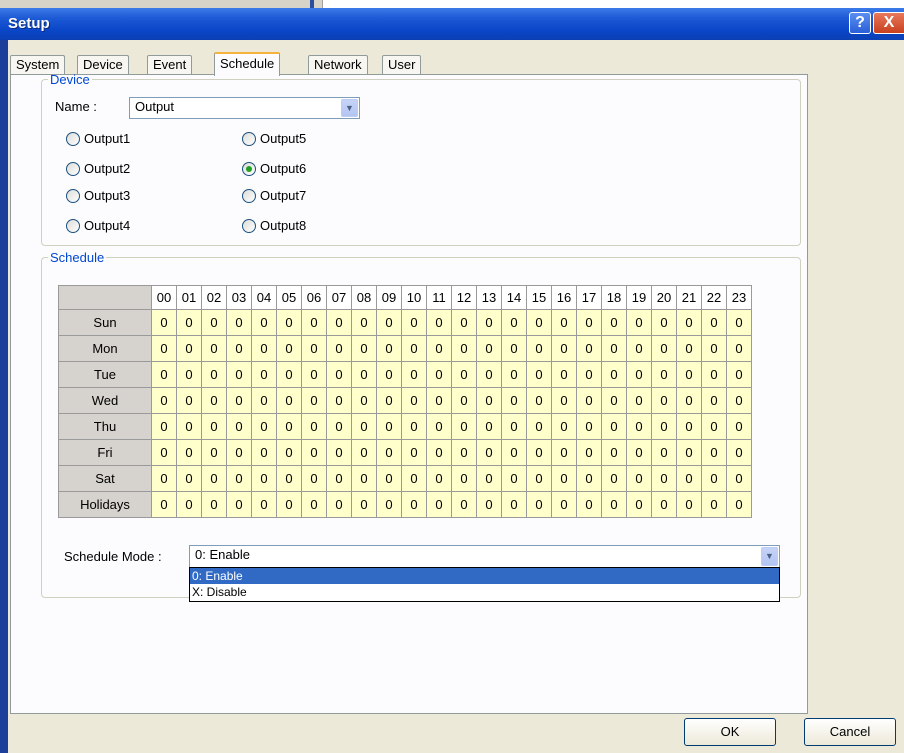 Image resolution: width=904 pixels, height=753 pixels. Describe the element at coordinates (274, 168) in the screenshot. I see `radio-output6: Output6` at that location.